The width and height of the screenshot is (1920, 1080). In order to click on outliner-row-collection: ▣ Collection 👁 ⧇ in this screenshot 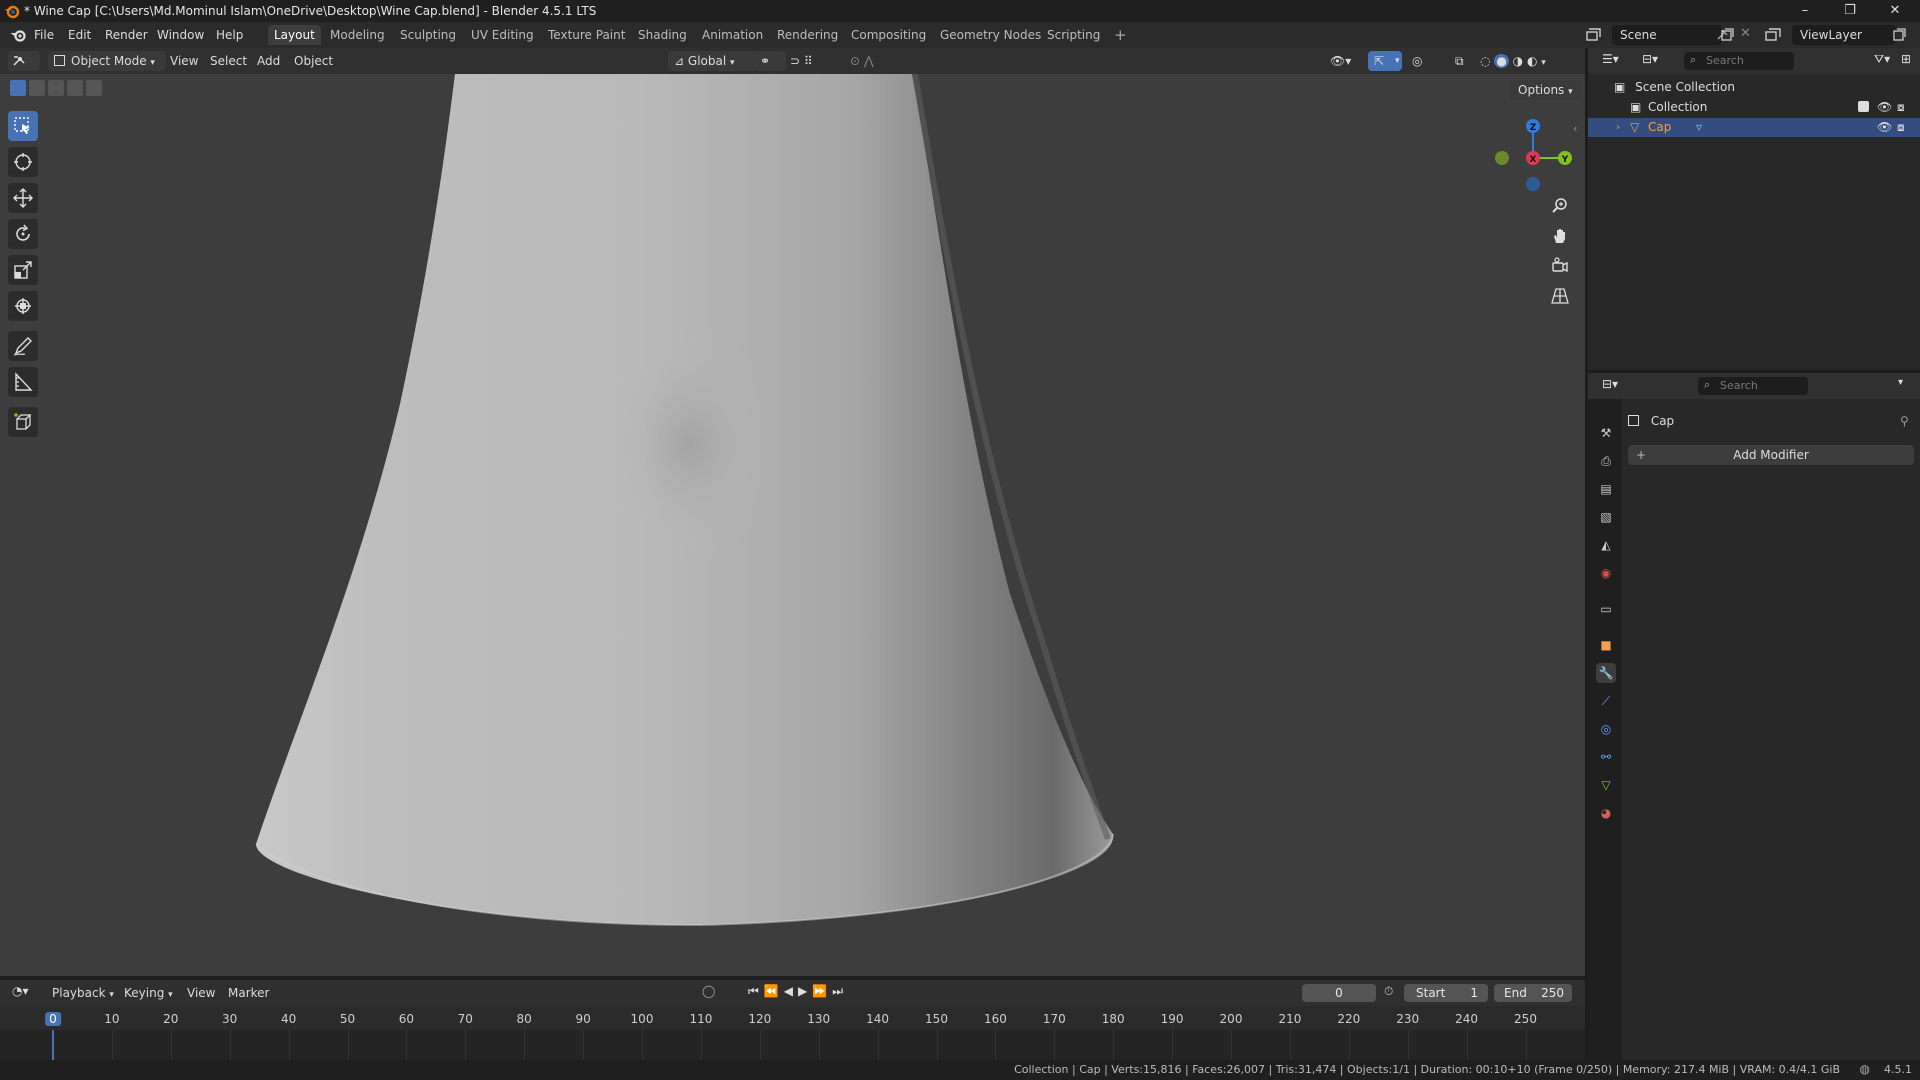, I will do `click(1754, 107)`.